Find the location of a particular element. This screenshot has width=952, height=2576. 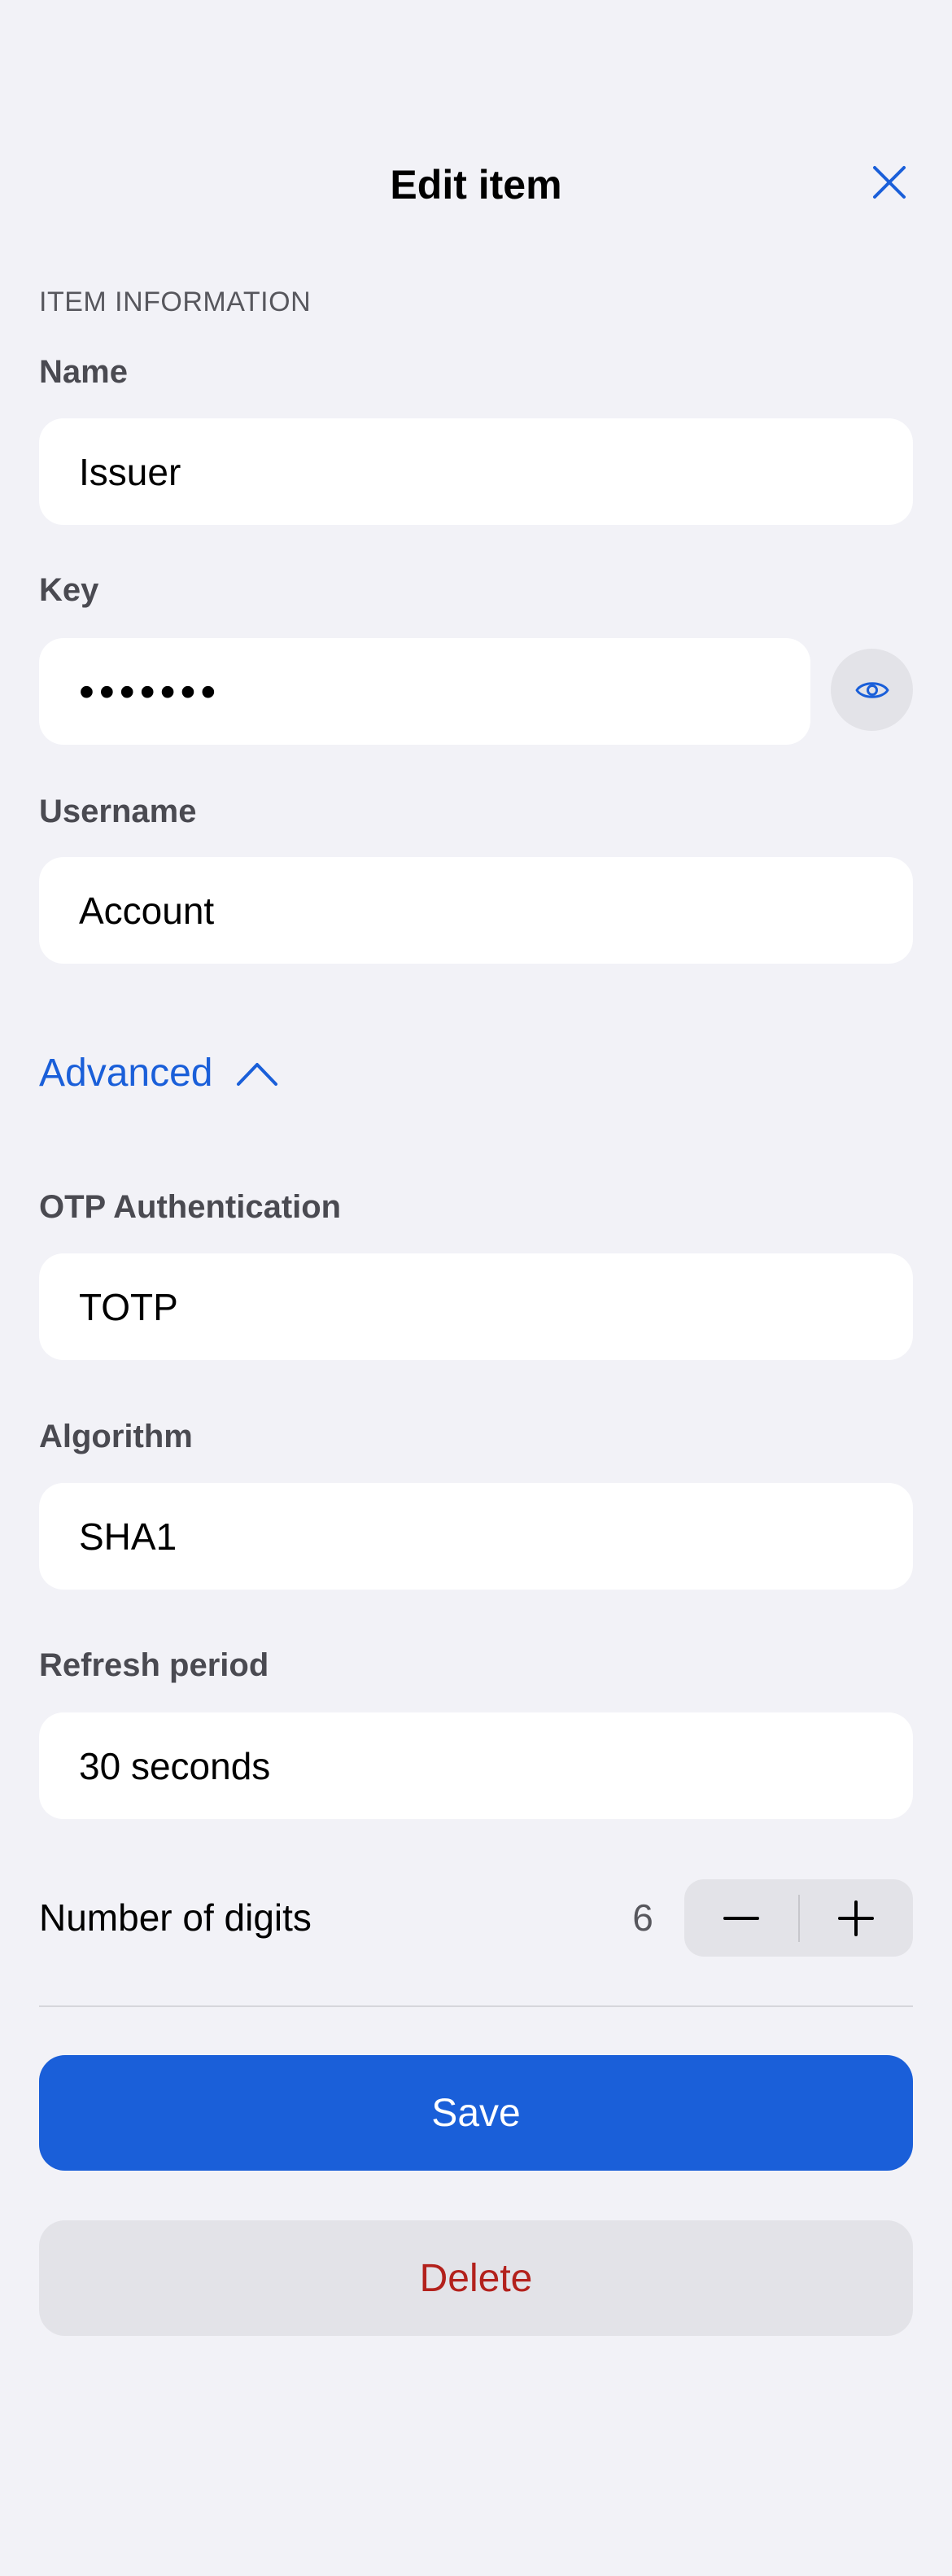

eye-icon is located at coordinates (872, 689).